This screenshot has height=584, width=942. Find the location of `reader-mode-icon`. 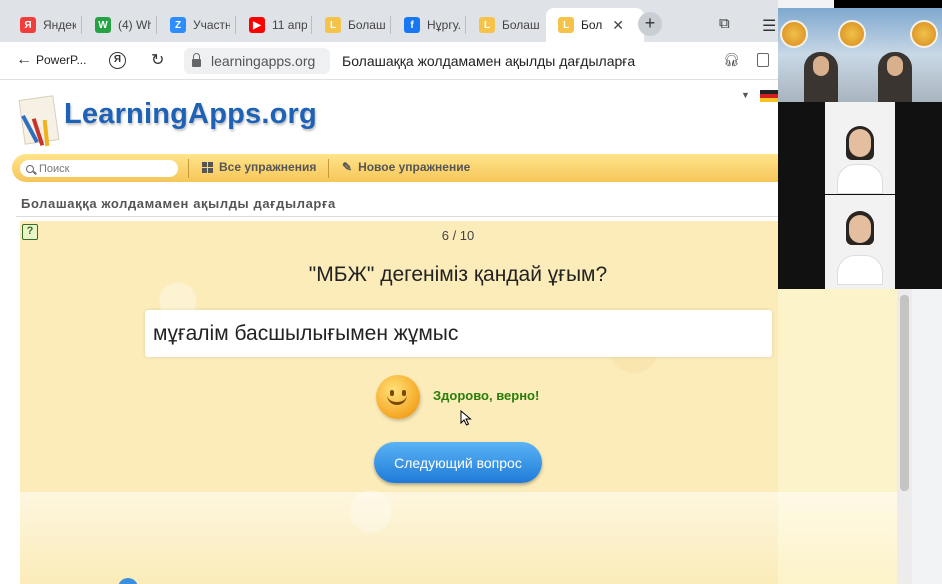

reader-mode-icon is located at coordinates (763, 60).